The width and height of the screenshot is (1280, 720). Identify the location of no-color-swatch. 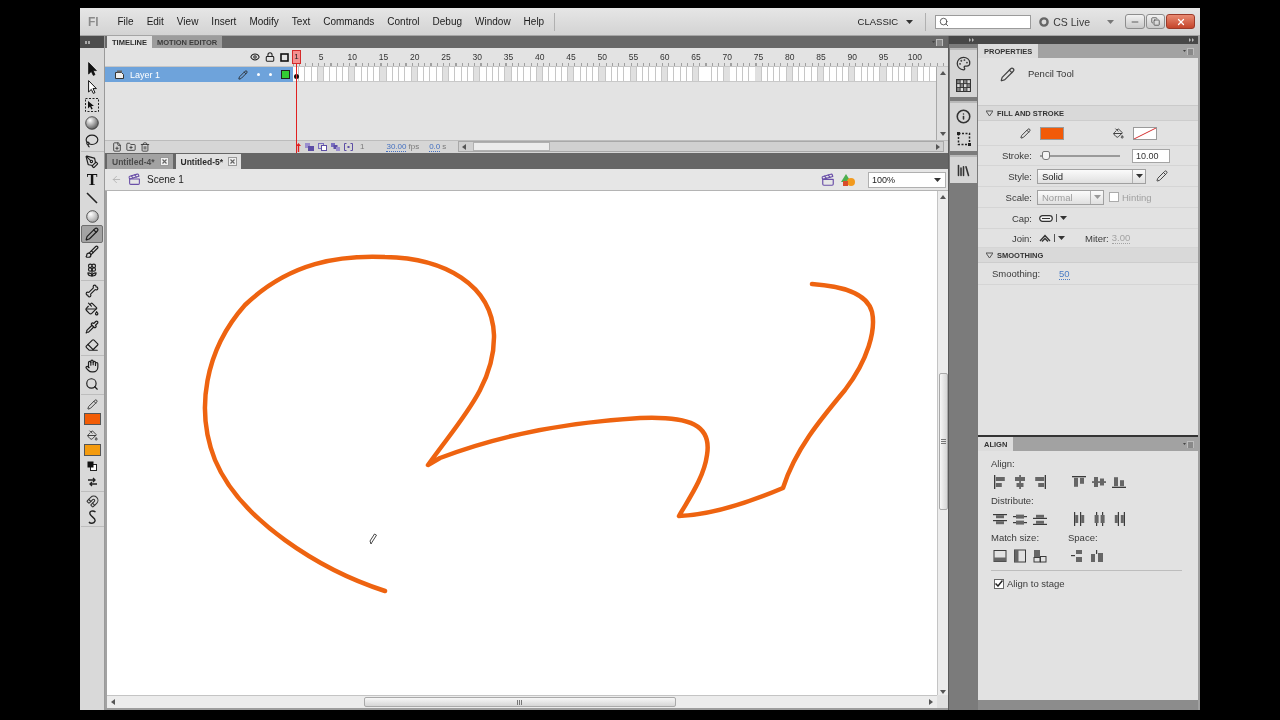
(1145, 133).